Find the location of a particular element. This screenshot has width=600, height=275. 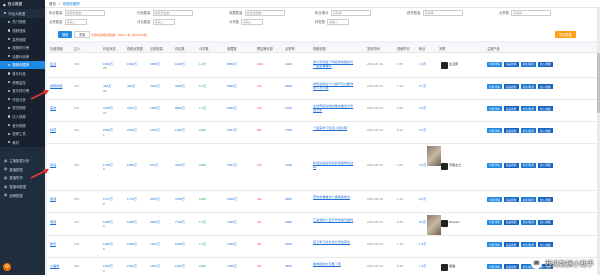

column-header: 视频点赞数 is located at coordinates (135, 48).